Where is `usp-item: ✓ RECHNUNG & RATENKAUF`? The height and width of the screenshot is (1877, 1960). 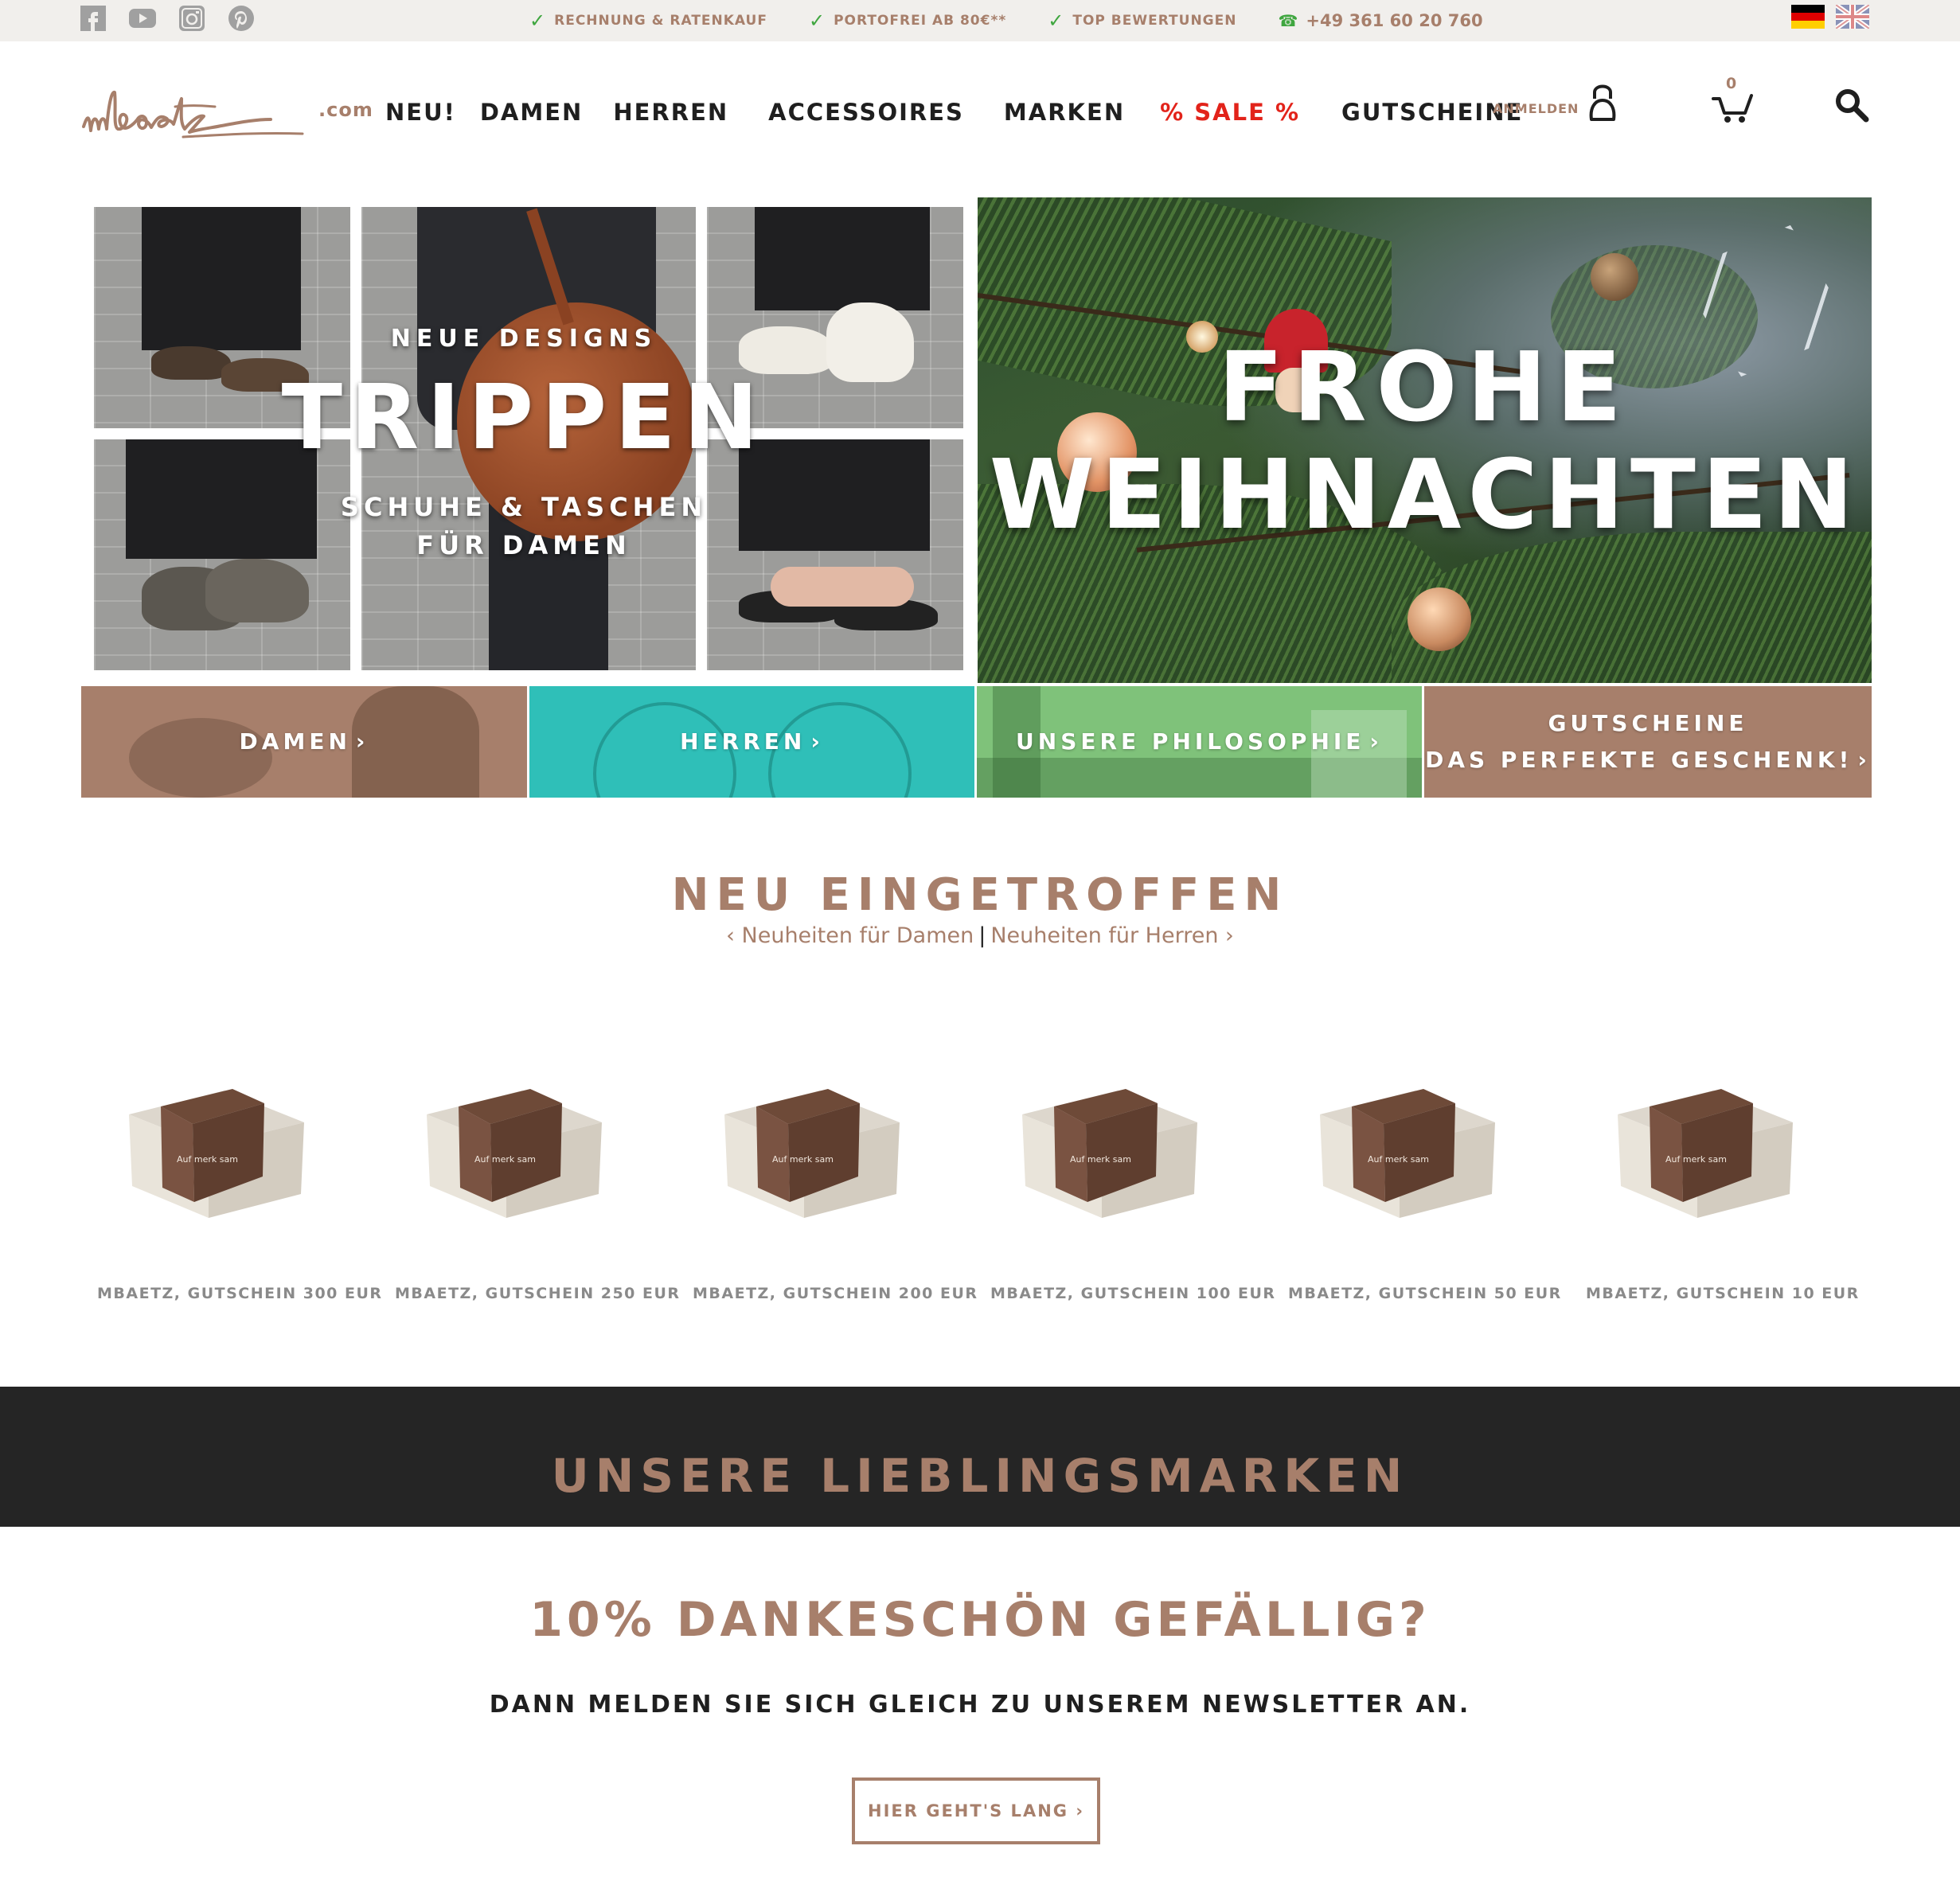 usp-item: ✓ RECHNUNG & RATENKAUF is located at coordinates (648, 21).